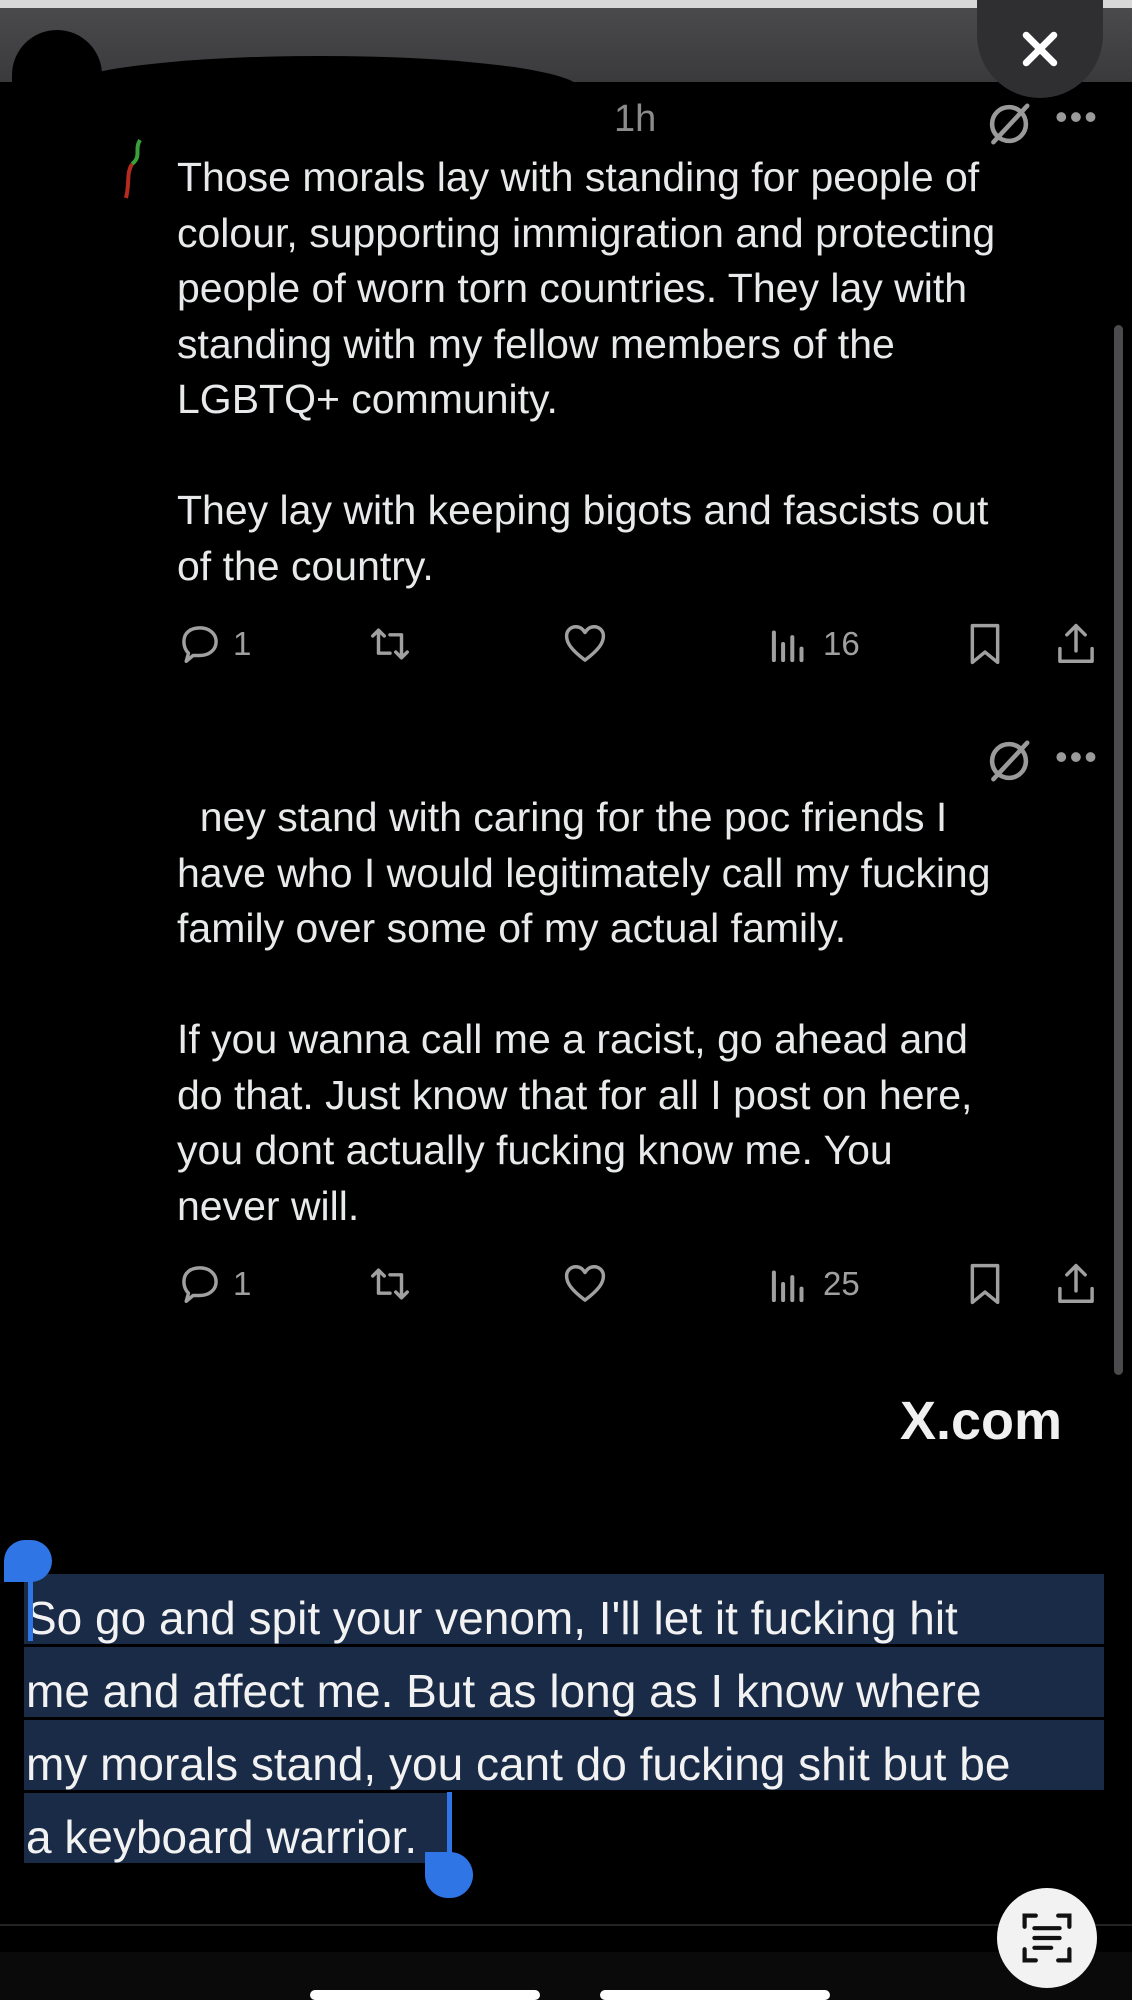 This screenshot has height=2000, width=1132. Describe the element at coordinates (841, 1283) in the screenshot. I see `views-count: 25` at that location.